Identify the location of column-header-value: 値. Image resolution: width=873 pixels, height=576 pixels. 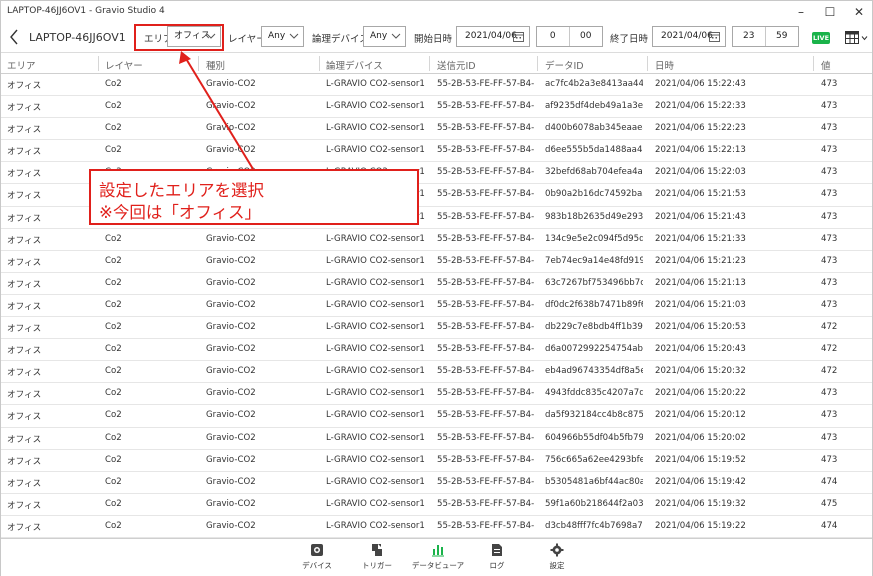
(826, 65).